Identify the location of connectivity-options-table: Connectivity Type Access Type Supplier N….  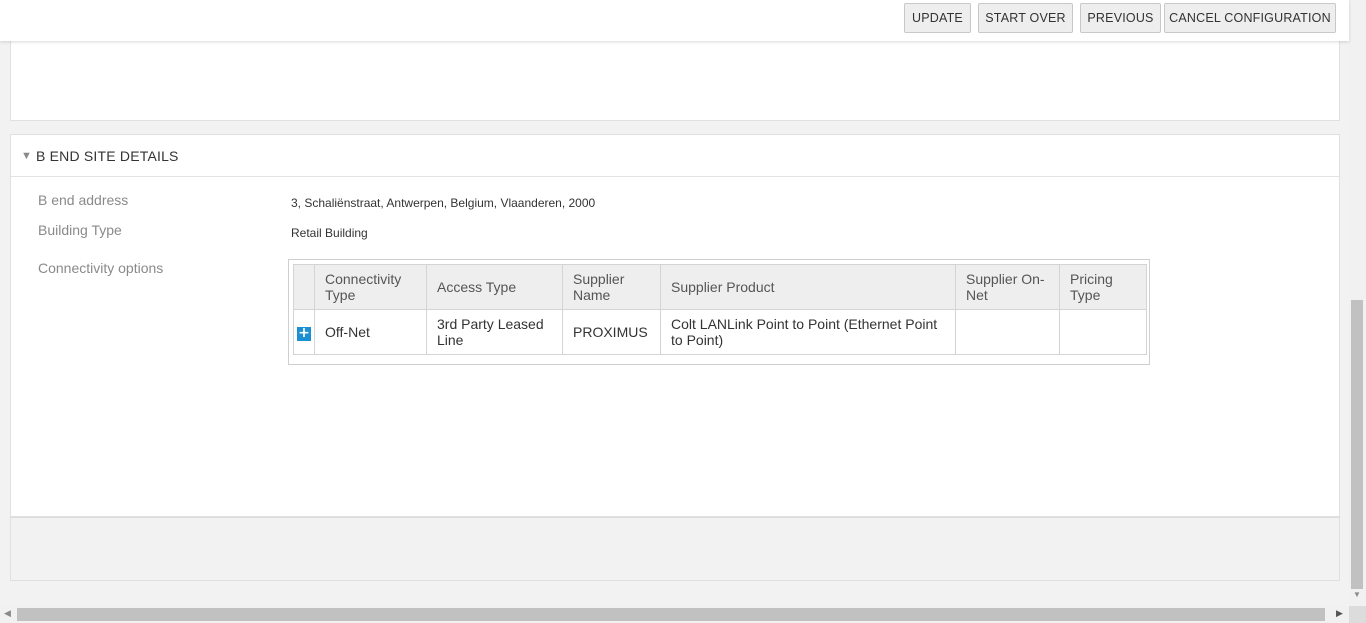
(720, 309).